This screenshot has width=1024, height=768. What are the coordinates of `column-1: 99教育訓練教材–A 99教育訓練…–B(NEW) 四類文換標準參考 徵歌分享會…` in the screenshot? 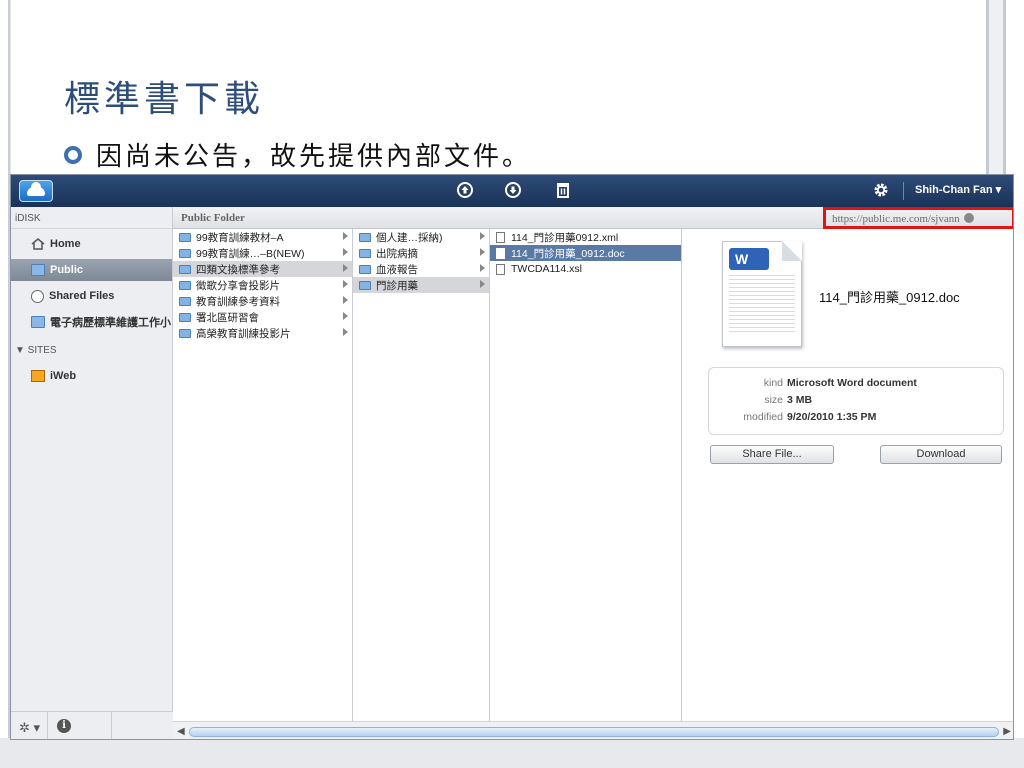 It's located at (263, 475).